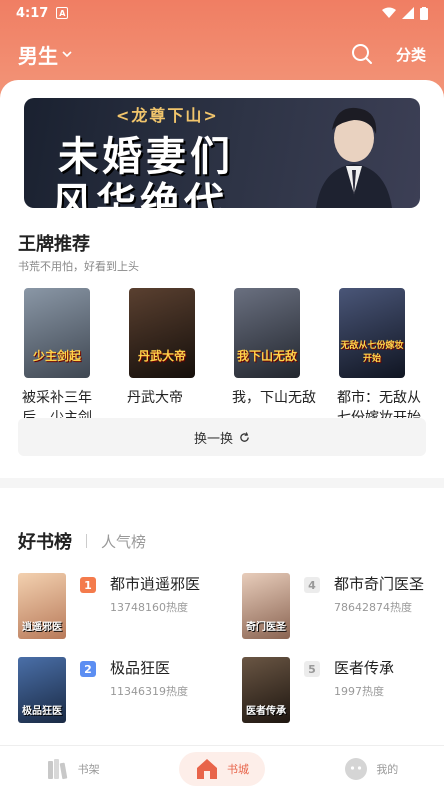 Image resolution: width=444 pixels, height=791 pixels. What do you see at coordinates (362, 54) in the screenshot?
I see `search-icon` at bounding box center [362, 54].